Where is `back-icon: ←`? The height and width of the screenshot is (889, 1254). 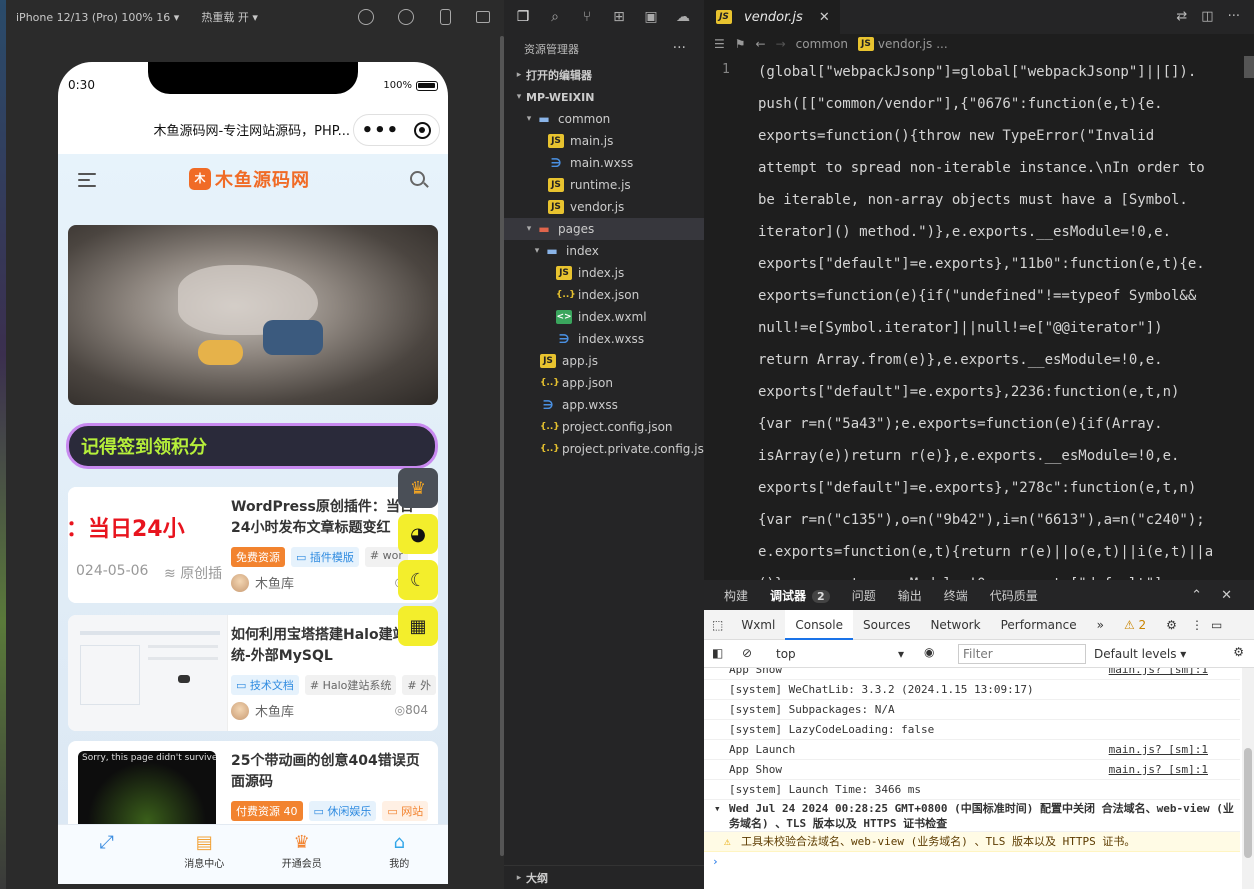 back-icon: ← is located at coordinates (761, 44).